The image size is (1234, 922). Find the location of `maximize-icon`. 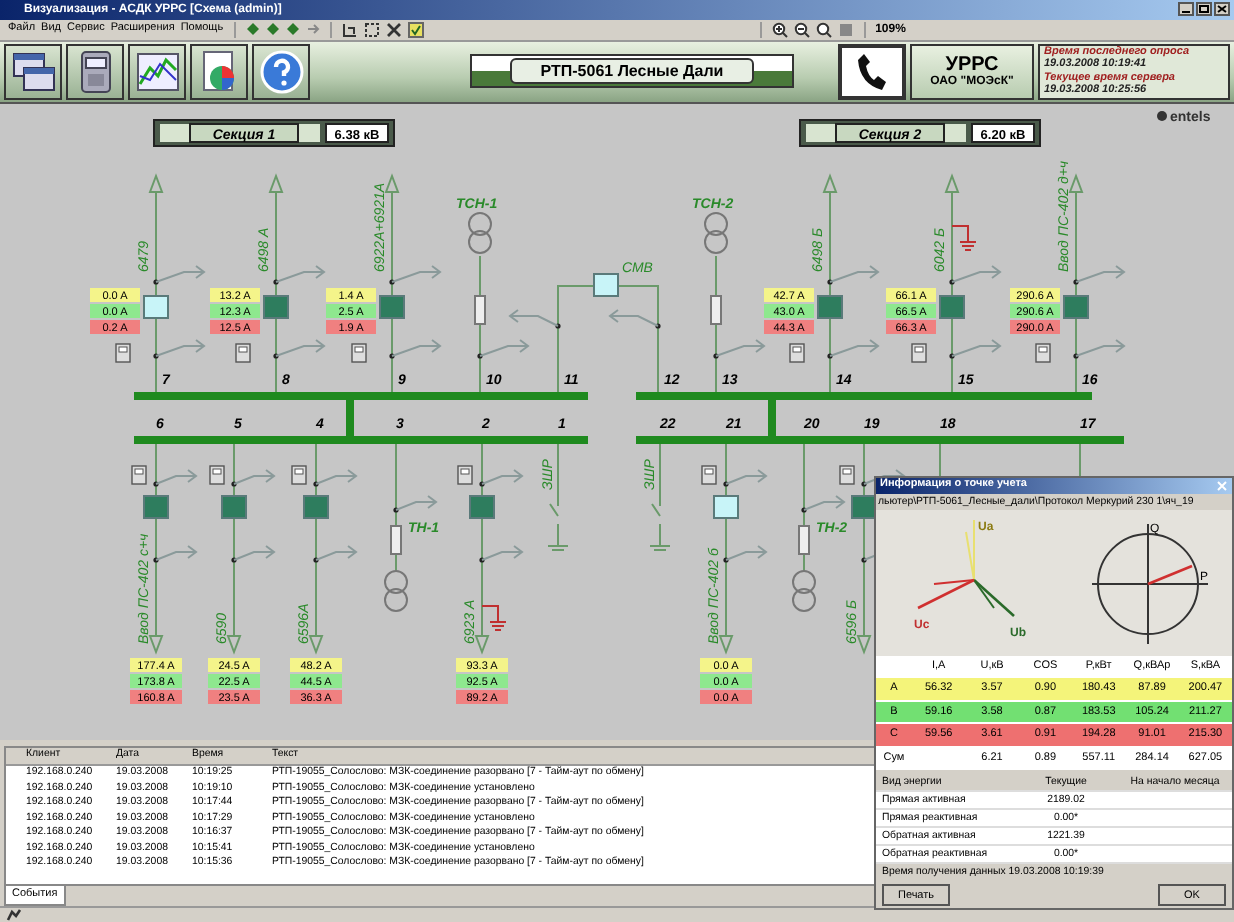

maximize-icon is located at coordinates (1204, 9).